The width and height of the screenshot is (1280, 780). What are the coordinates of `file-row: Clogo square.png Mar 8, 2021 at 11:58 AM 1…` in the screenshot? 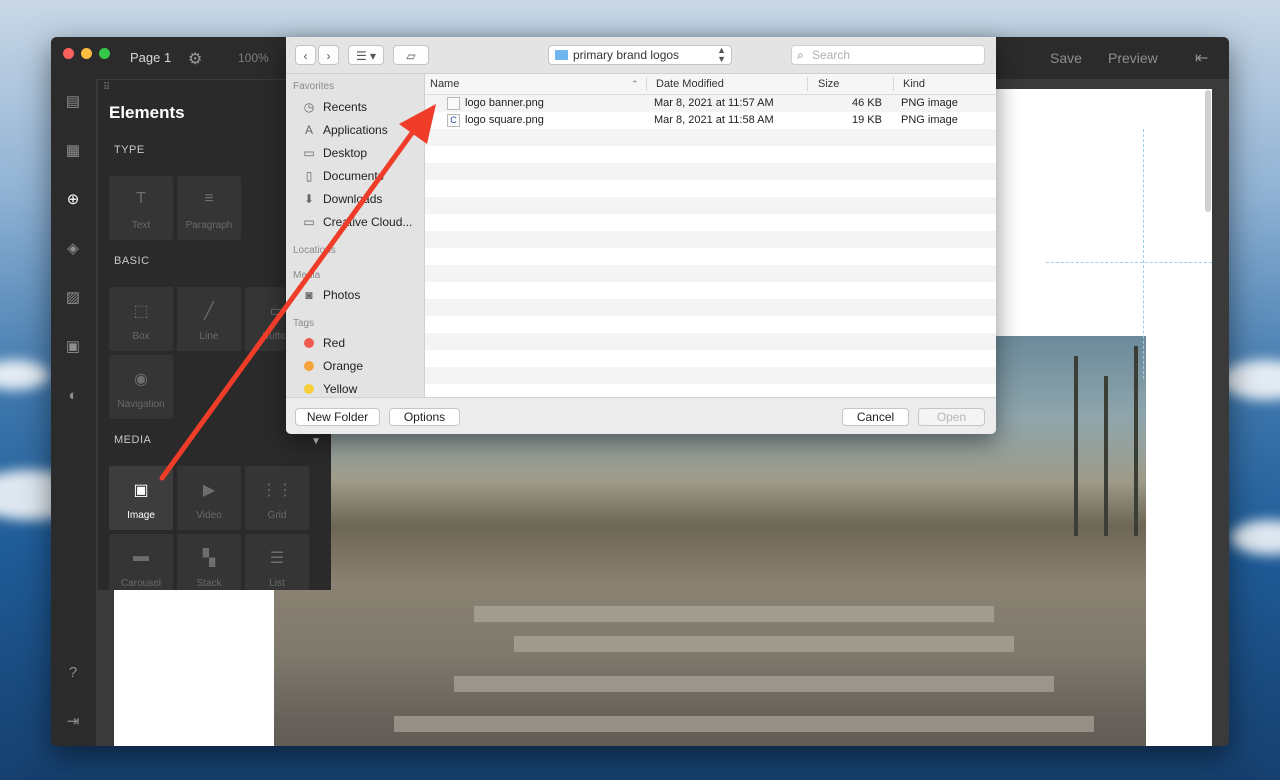 It's located at (710, 120).